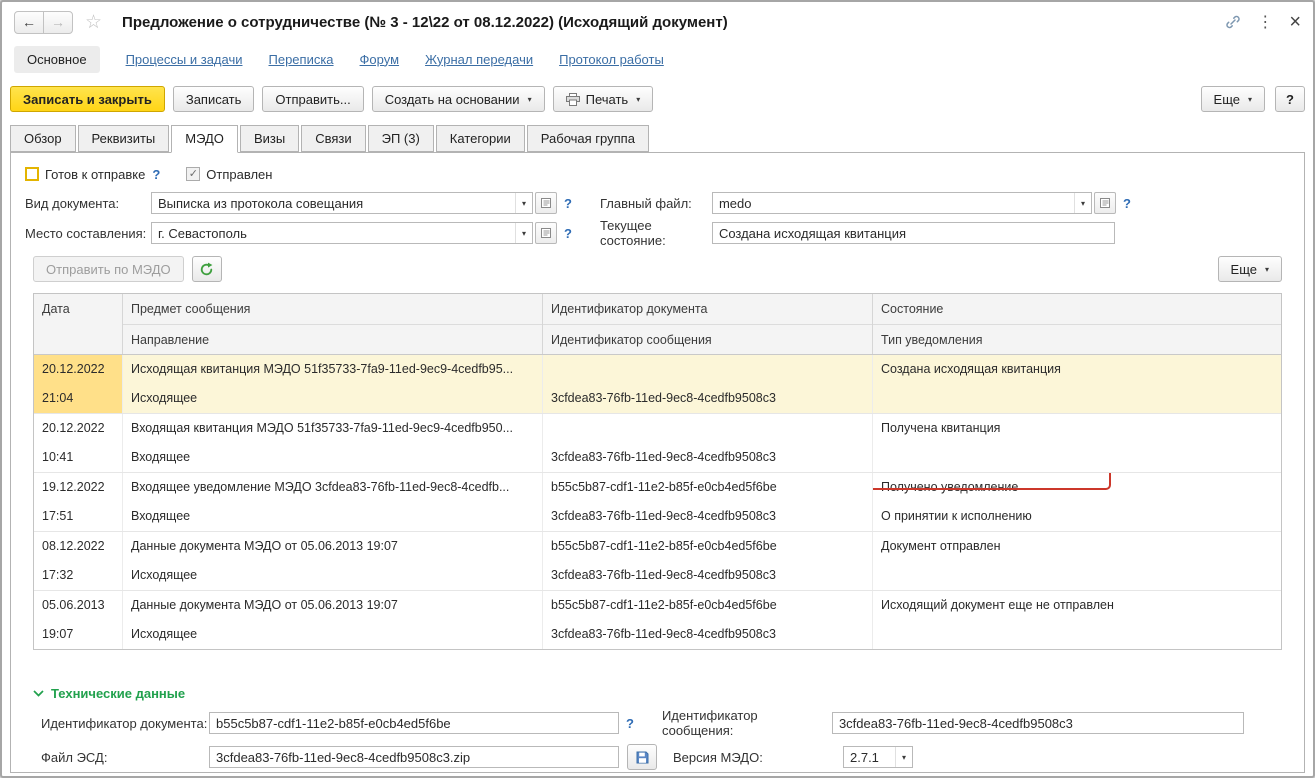 Image resolution: width=1315 pixels, height=778 pixels. I want to click on doc-type-combo: Выписка из протокола совещания ▾, so click(342, 203).